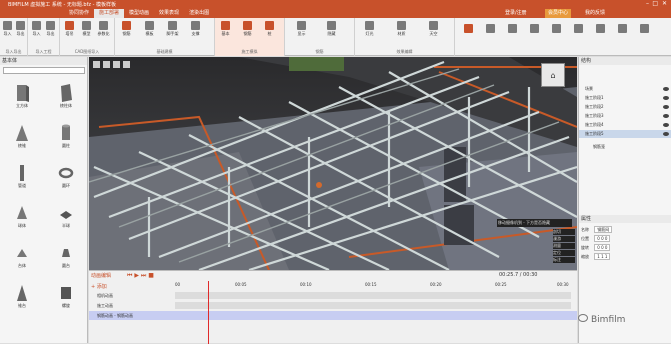 This screenshot has width=671, height=344. Describe the element at coordinates (516, 13) in the screenshot. I see `login-link: 登录/注册` at that location.